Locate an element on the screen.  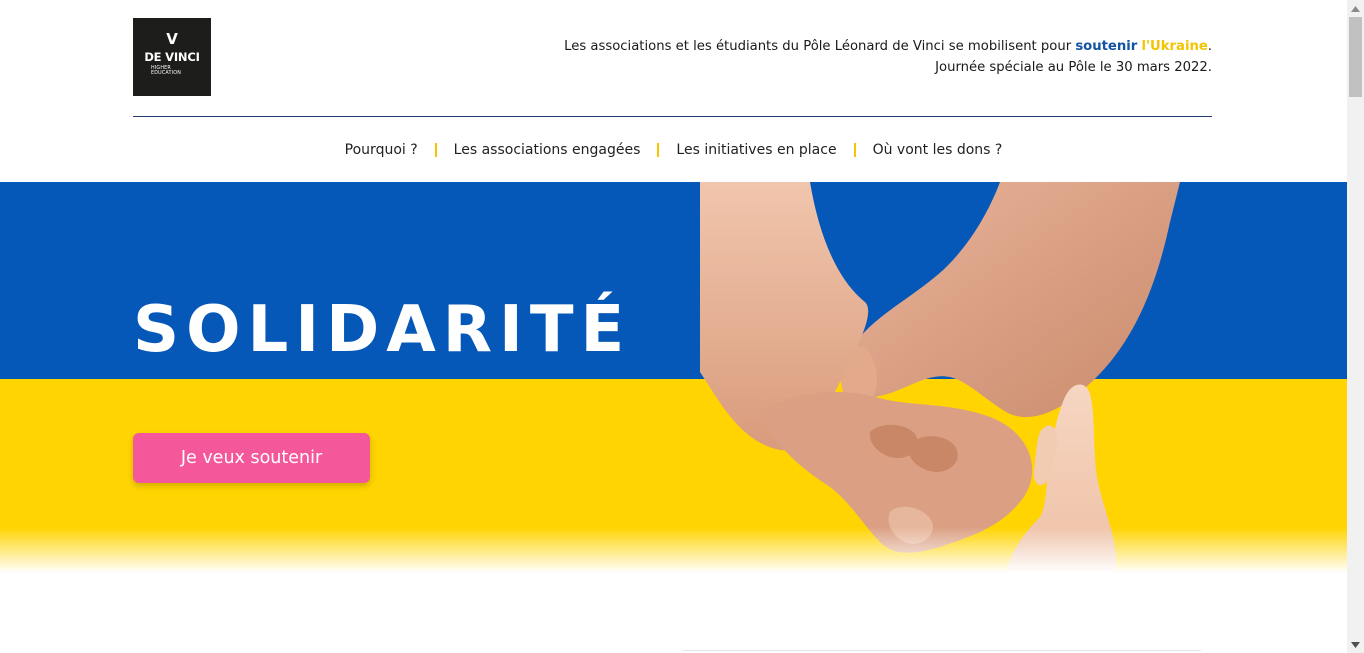
hero-title: SOLIDARITÉ is located at coordinates (382, 330).